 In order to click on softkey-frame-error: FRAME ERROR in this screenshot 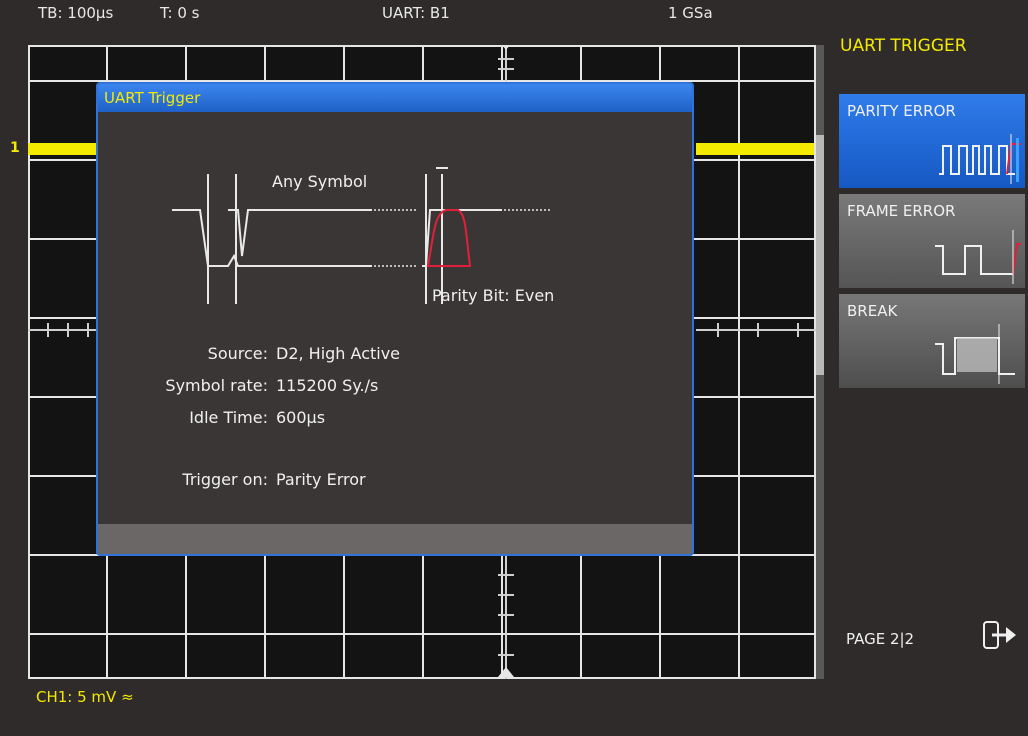, I will do `click(932, 241)`.